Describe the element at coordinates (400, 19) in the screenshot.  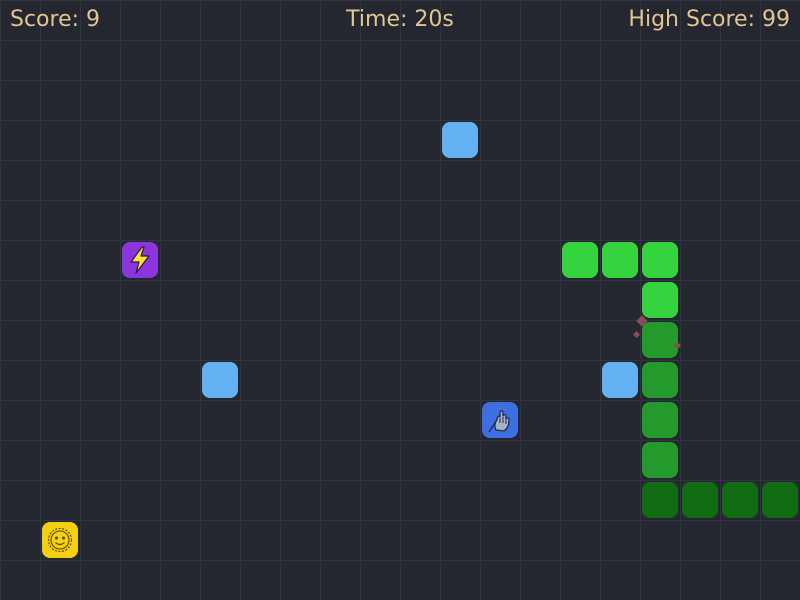
I see `timer-display: Time: 20s` at that location.